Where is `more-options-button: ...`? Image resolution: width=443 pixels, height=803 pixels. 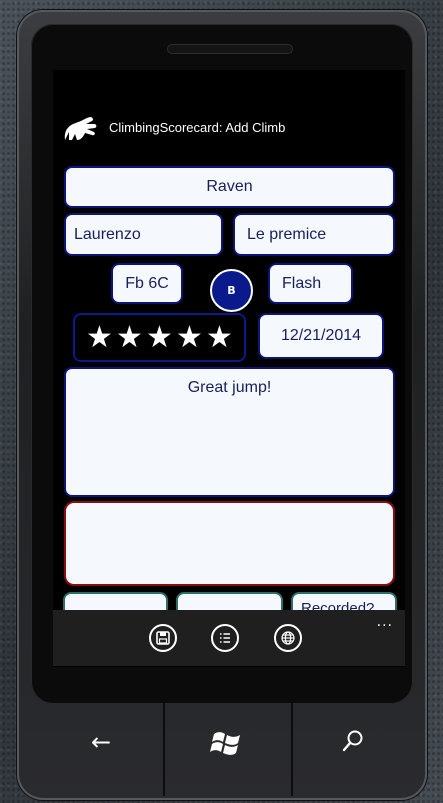 more-options-button: ... is located at coordinates (385, 622).